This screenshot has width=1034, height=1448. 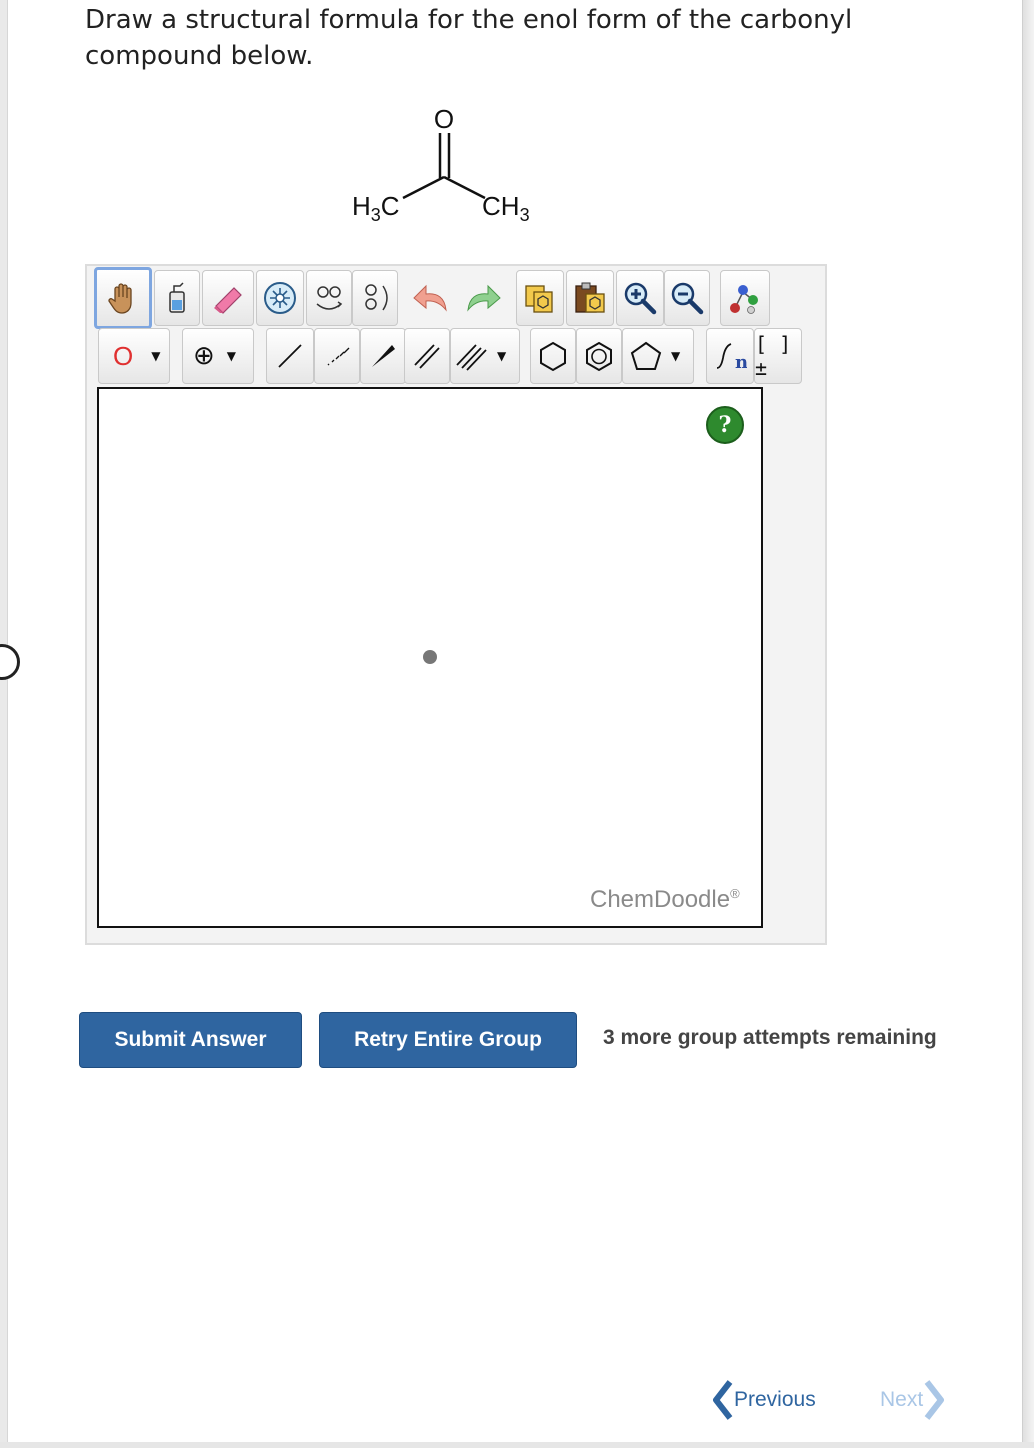 I want to click on triple-bond-tool-button: ▼, so click(x=485, y=356).